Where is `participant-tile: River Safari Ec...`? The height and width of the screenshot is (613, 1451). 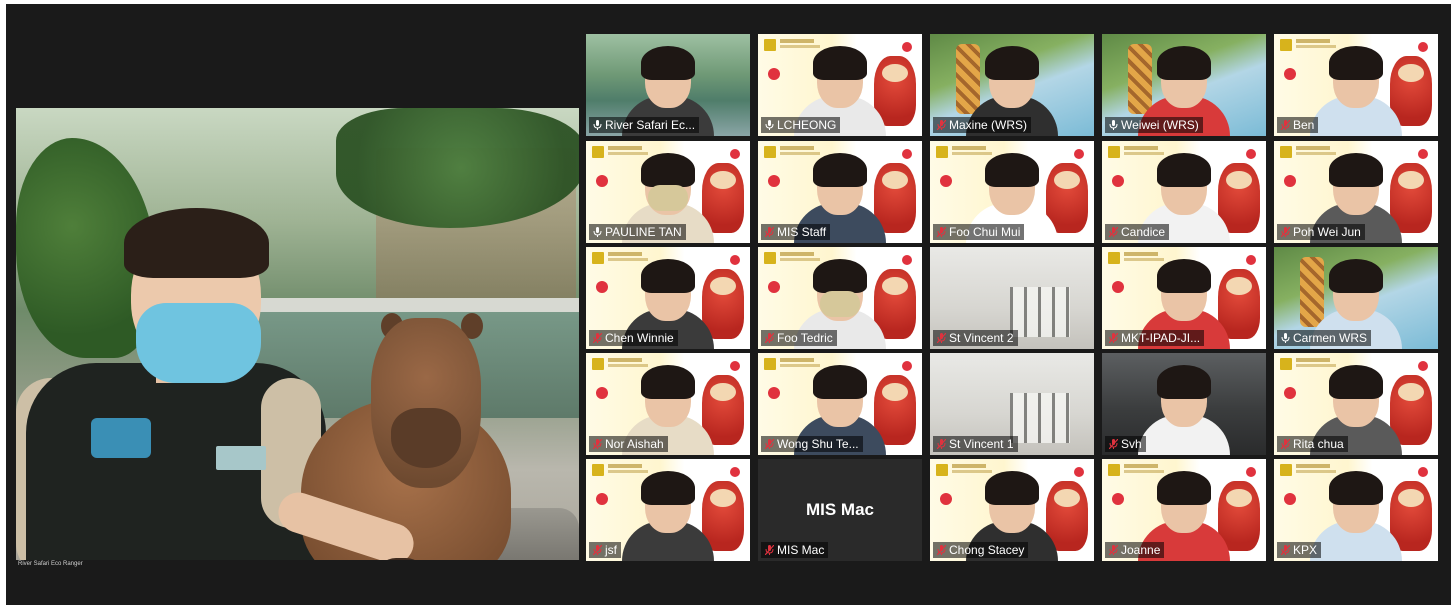 participant-tile: River Safari Ec... is located at coordinates (668, 85).